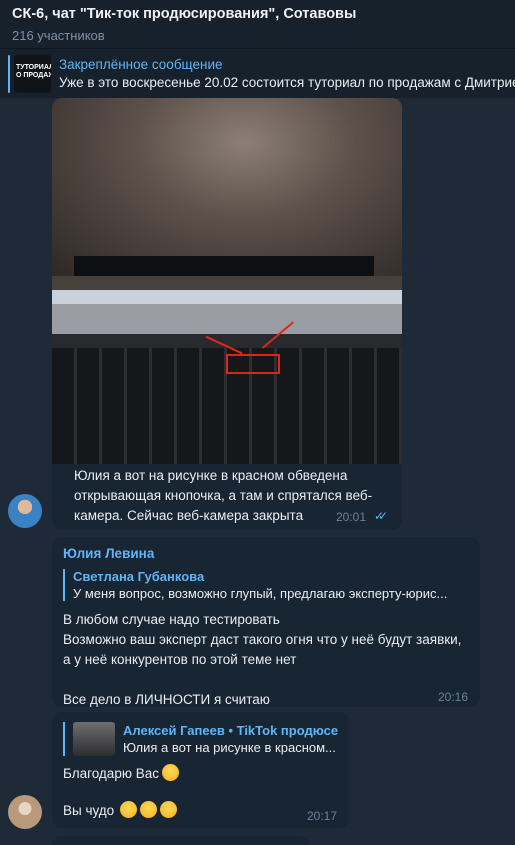  What do you see at coordinates (322, 816) in the screenshot?
I see `message-time: 20:17` at bounding box center [322, 816].